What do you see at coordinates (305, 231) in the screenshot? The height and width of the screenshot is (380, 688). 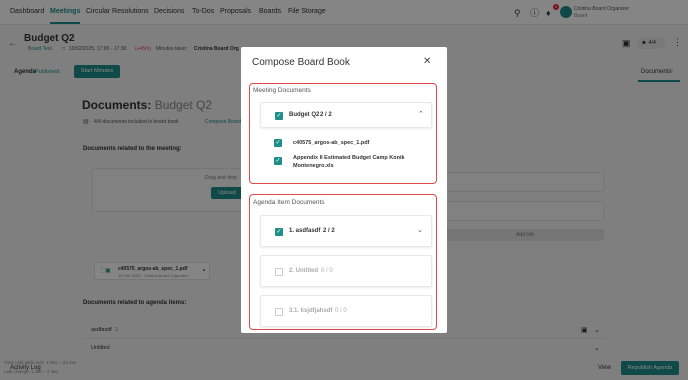 I see `agenda-item-name: 1. asdfasdf` at bounding box center [305, 231].